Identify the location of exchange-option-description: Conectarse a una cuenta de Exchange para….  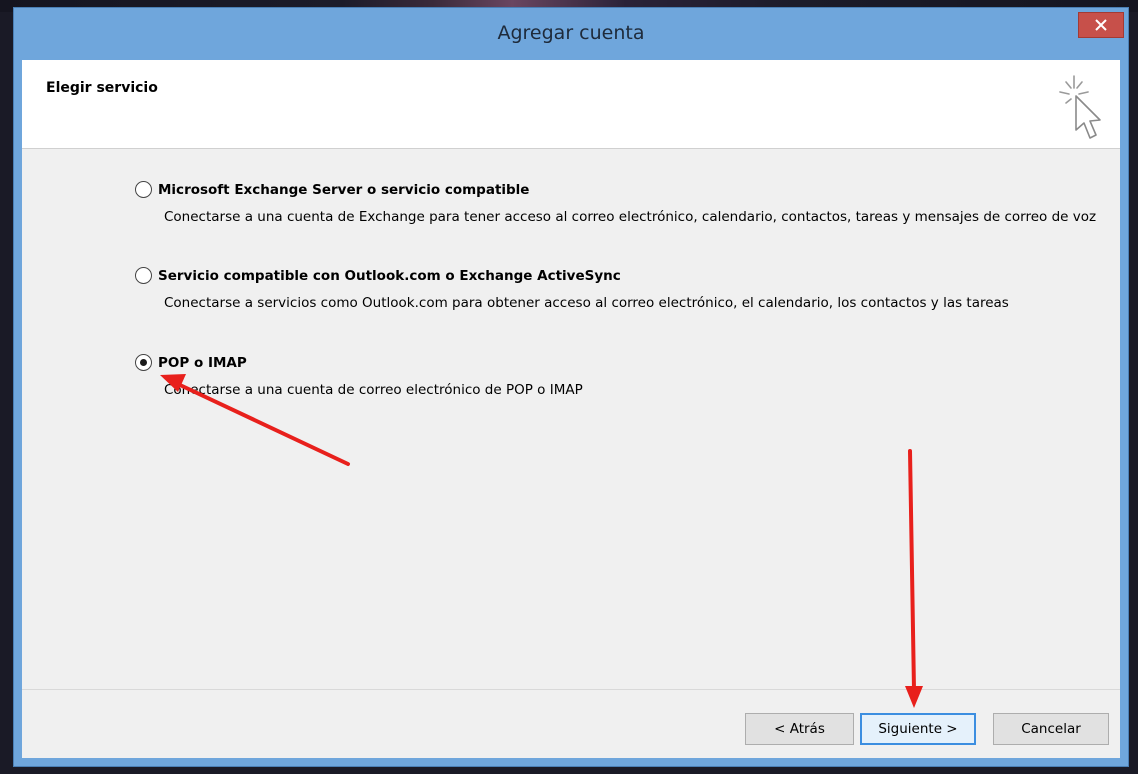
(630, 217).